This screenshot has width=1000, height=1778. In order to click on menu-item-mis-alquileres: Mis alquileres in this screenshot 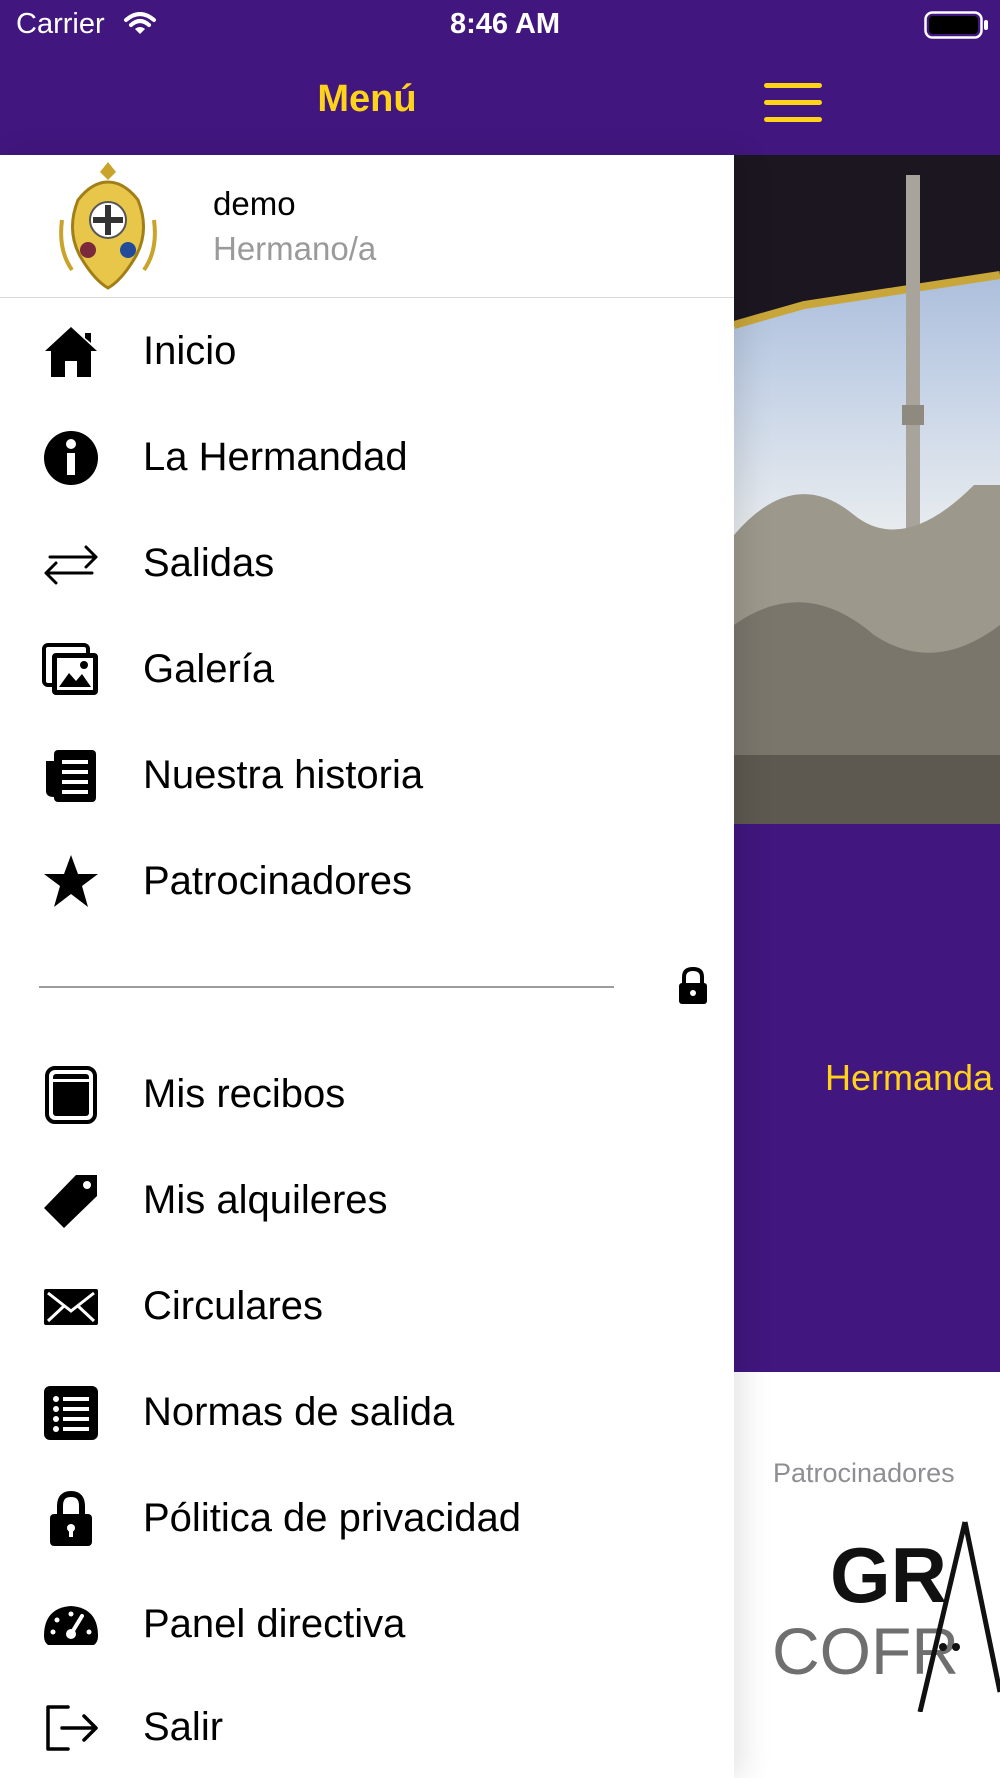, I will do `click(367, 1200)`.